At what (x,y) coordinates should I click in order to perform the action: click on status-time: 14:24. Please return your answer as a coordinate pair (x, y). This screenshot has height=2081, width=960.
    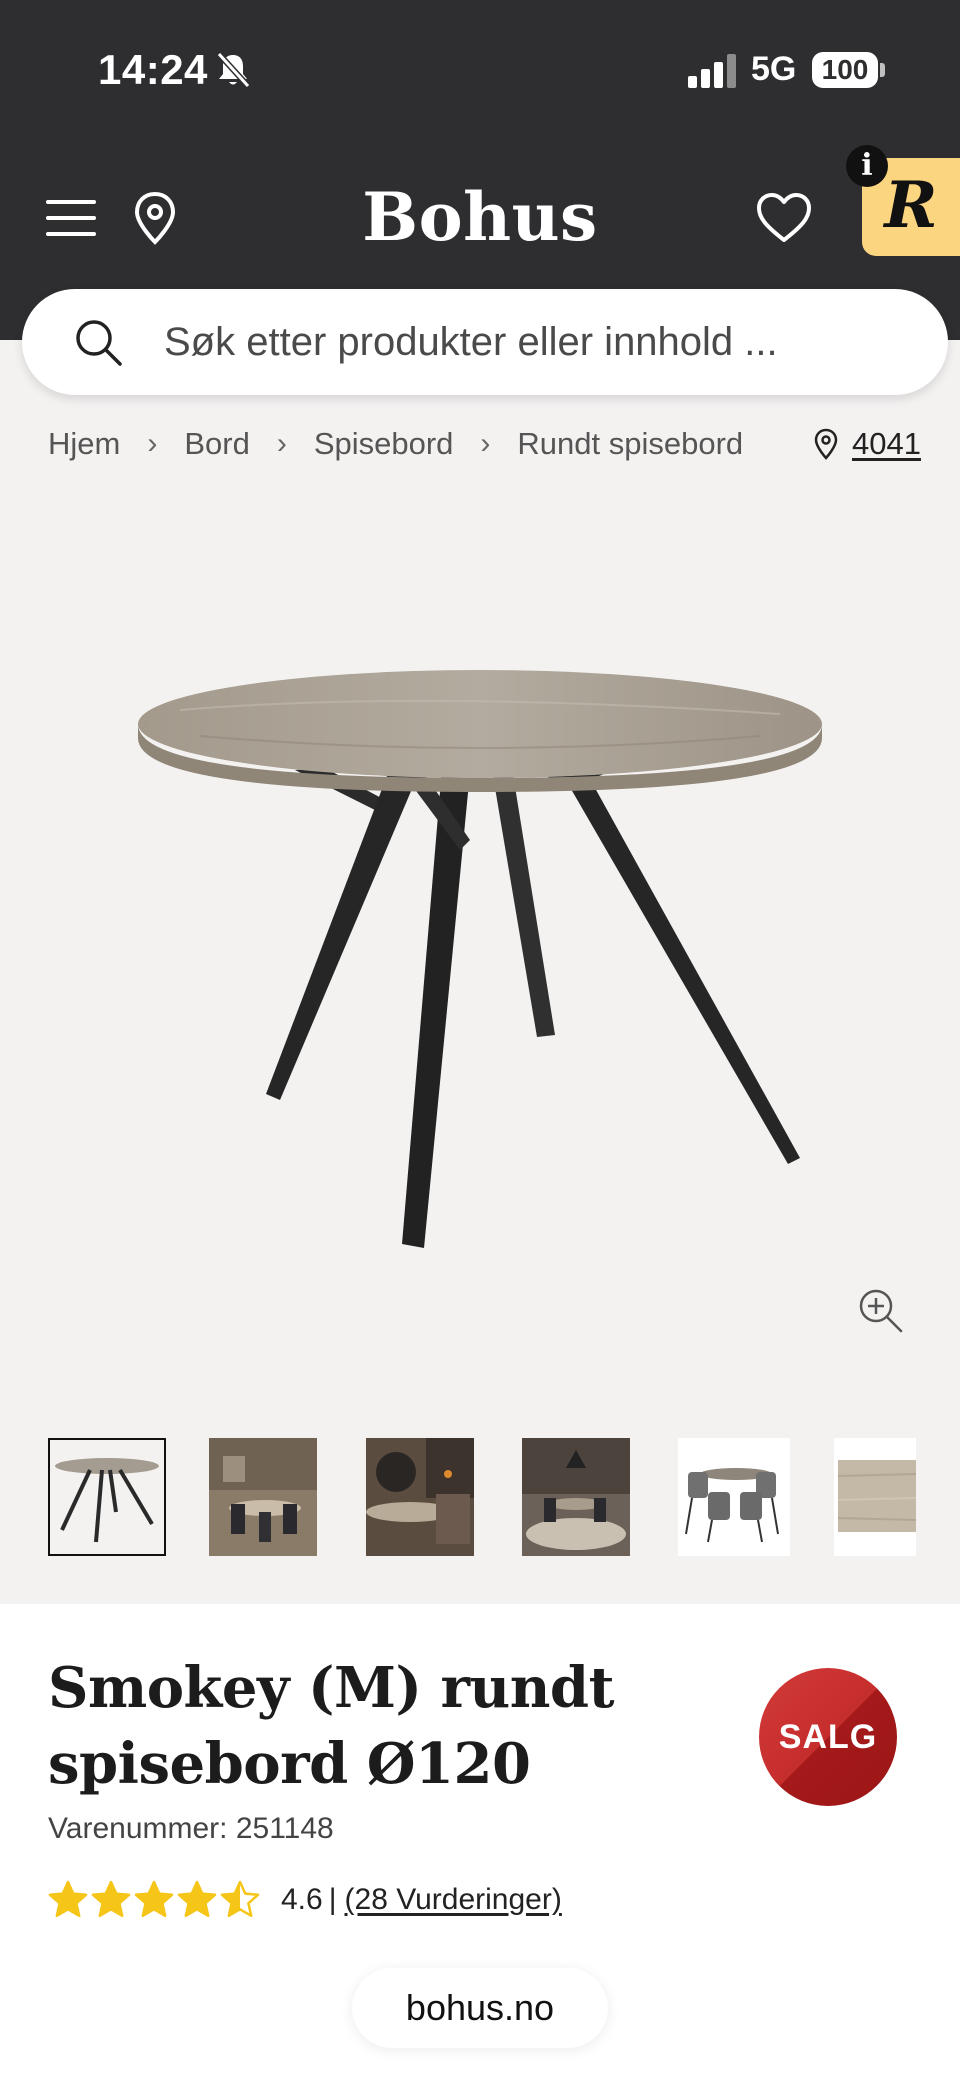
    Looking at the image, I should click on (153, 69).